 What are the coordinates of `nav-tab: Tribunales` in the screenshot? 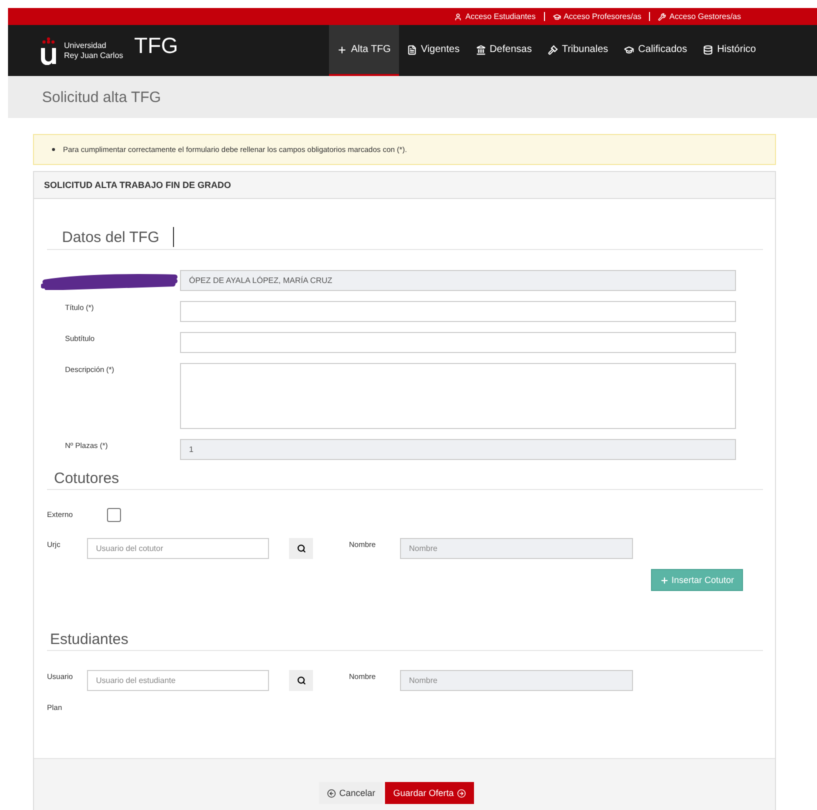 It's located at (578, 50).